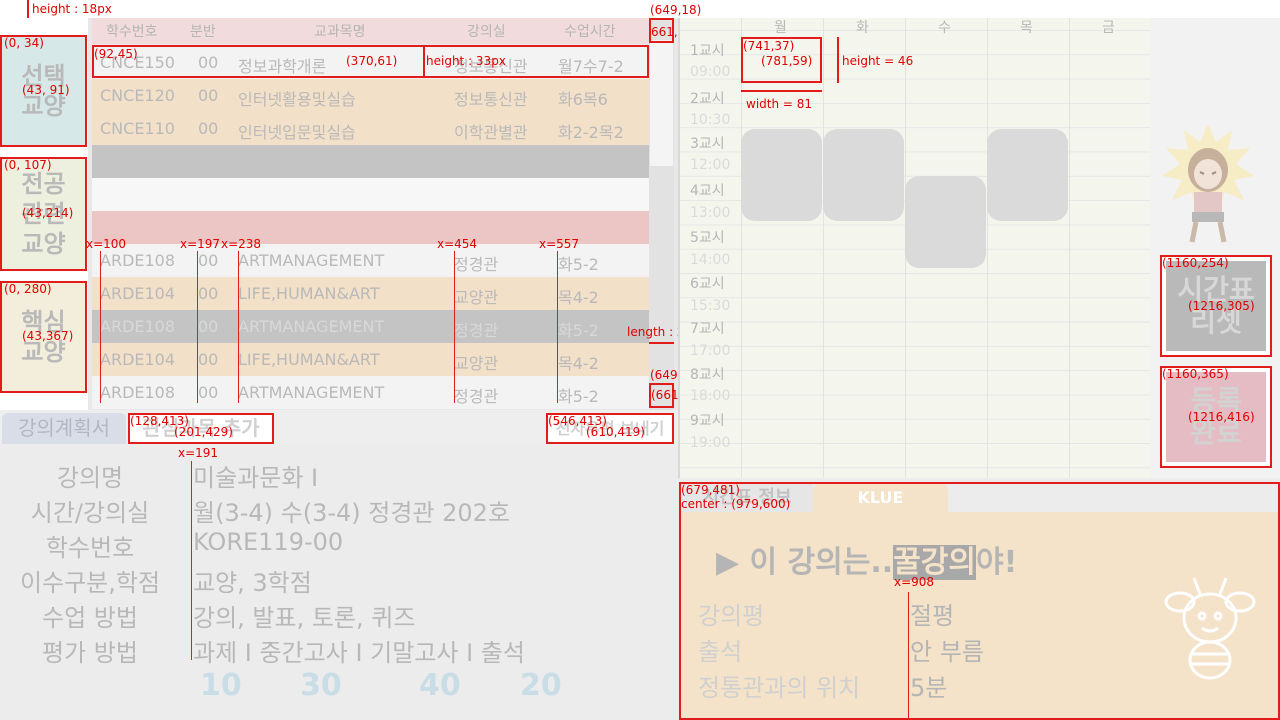 The image size is (1280, 720). What do you see at coordinates (707, 191) in the screenshot?
I see `period-4: 4교시` at bounding box center [707, 191].